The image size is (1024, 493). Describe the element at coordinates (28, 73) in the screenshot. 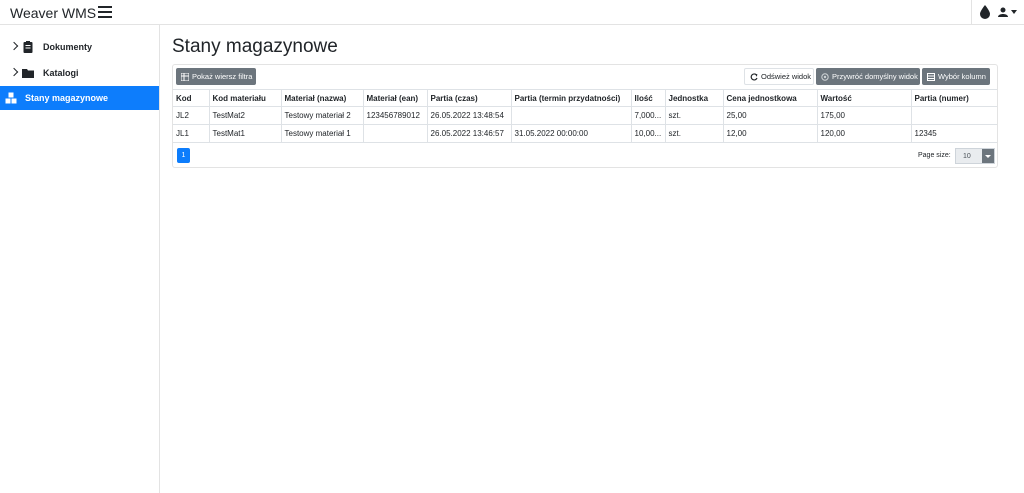

I see `folder-icon` at that location.